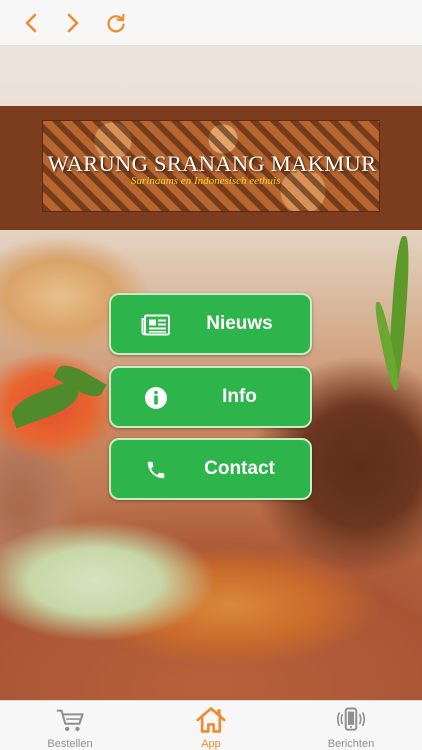 This screenshot has height=750, width=422. What do you see at coordinates (211, 744) in the screenshot?
I see `tab-app-label: App` at bounding box center [211, 744].